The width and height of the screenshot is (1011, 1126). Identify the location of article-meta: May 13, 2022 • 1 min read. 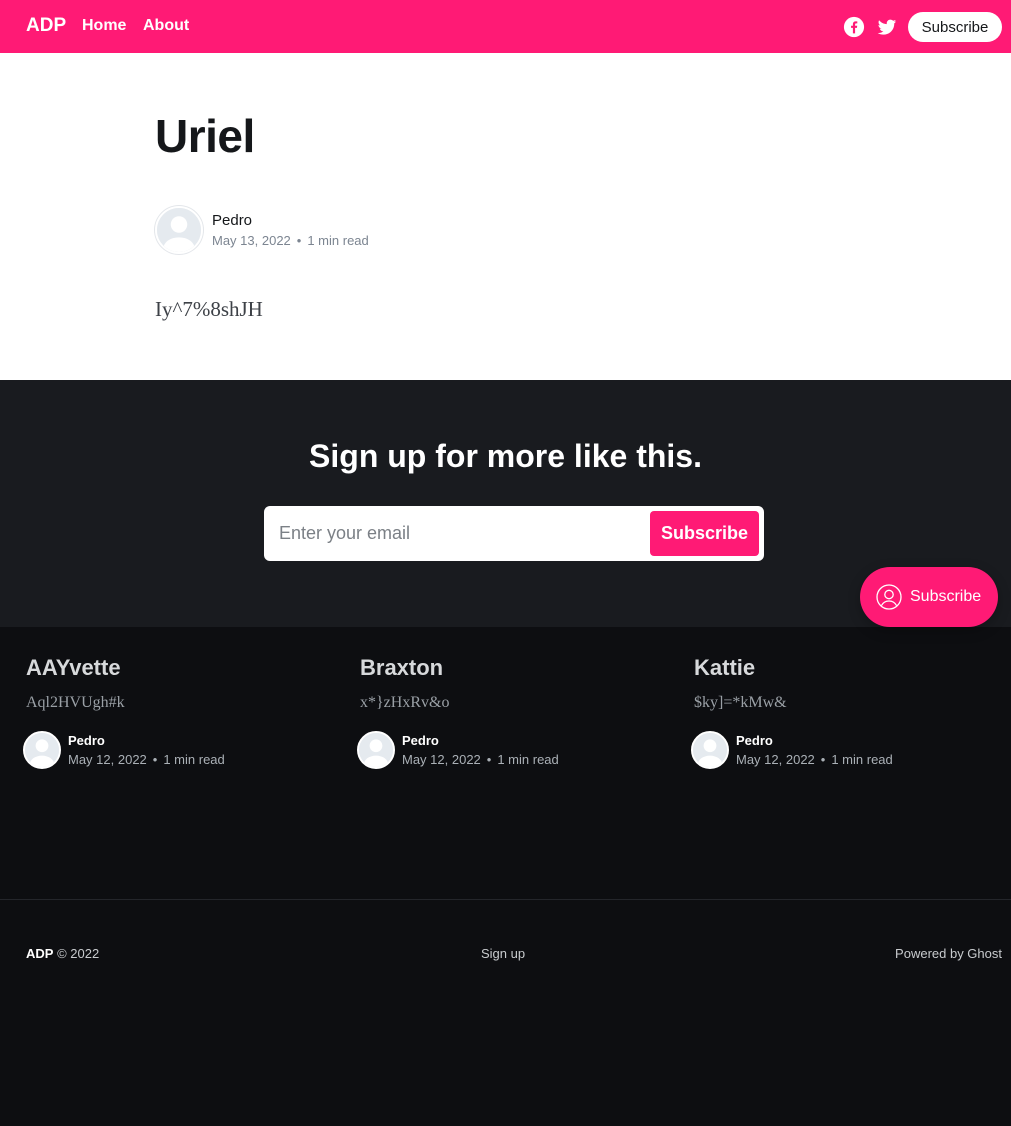
(290, 240).